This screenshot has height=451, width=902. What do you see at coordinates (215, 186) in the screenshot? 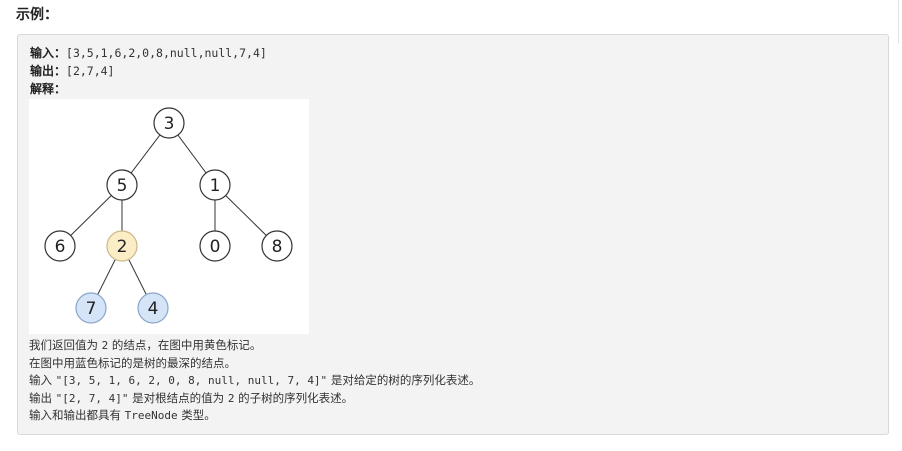
I see `tree-node-label: 1` at bounding box center [215, 186].